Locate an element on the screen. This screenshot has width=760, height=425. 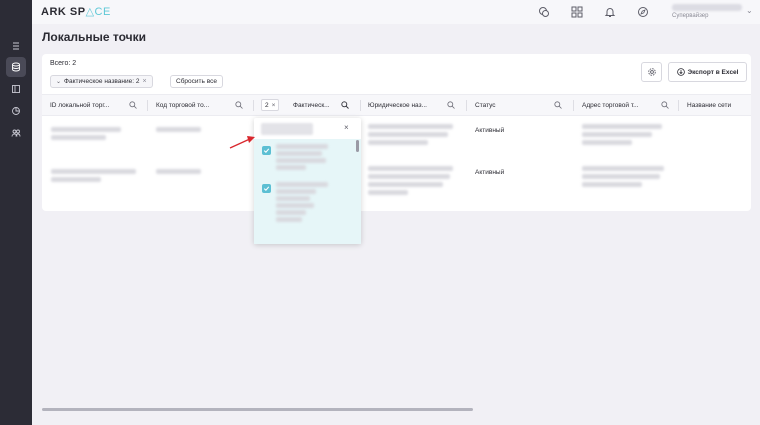
page-title: Локальные точки is located at coordinates (94, 37).